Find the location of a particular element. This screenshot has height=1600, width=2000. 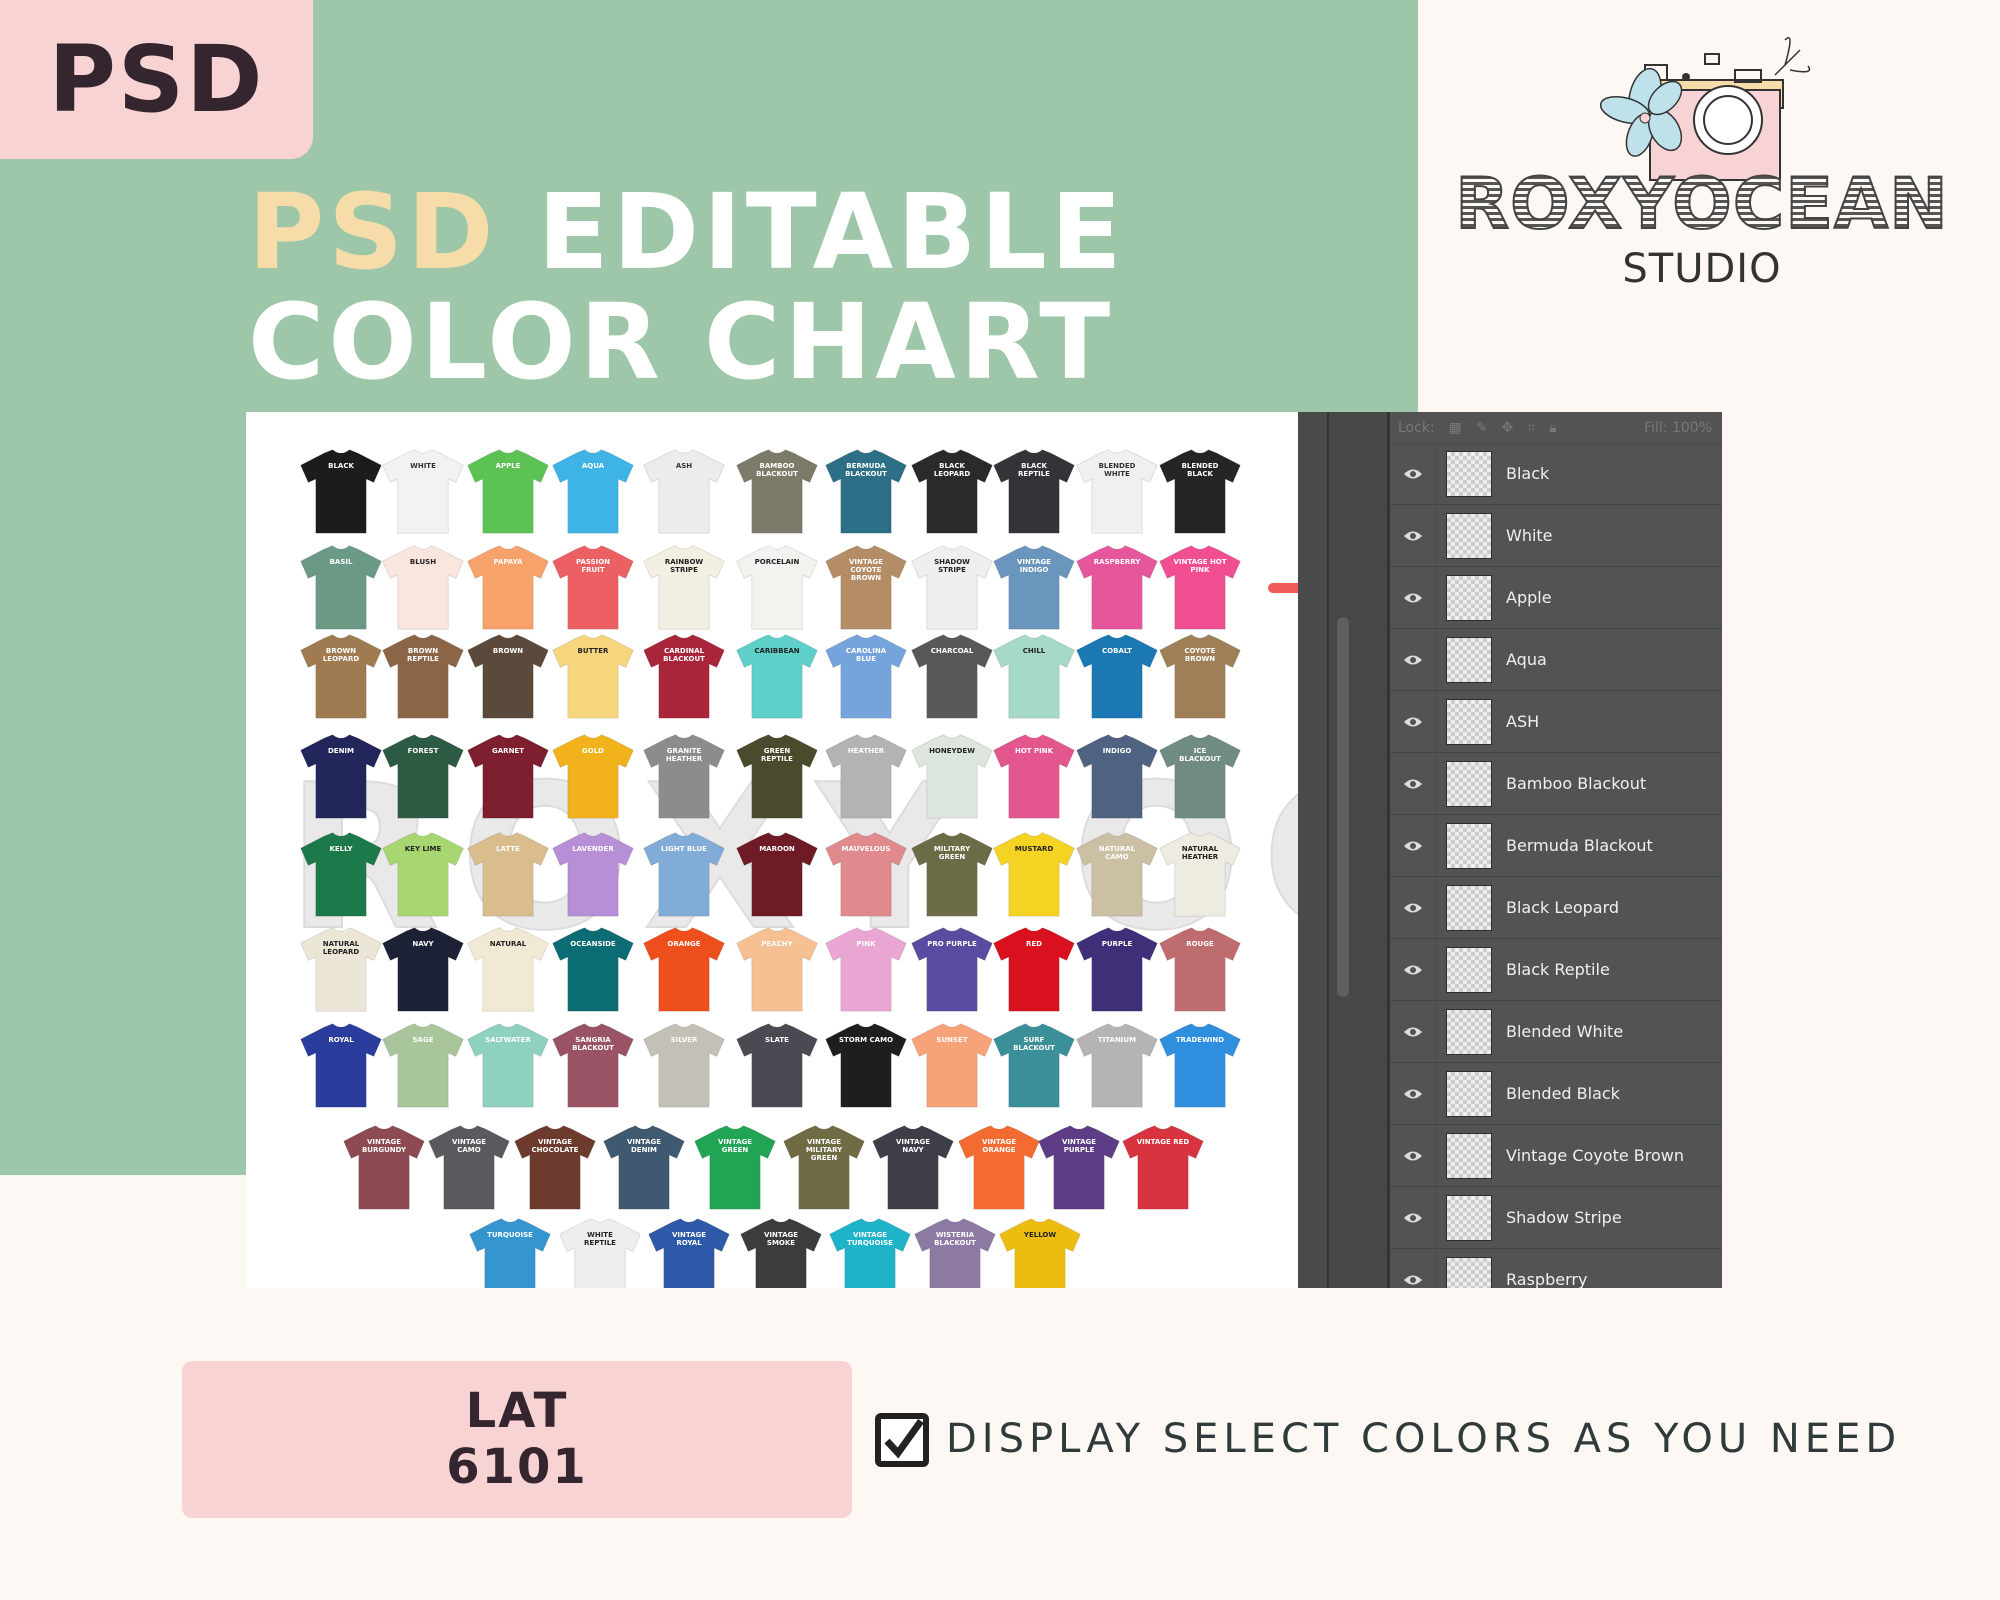

layer-row: Apple is located at coordinates (1556, 598).